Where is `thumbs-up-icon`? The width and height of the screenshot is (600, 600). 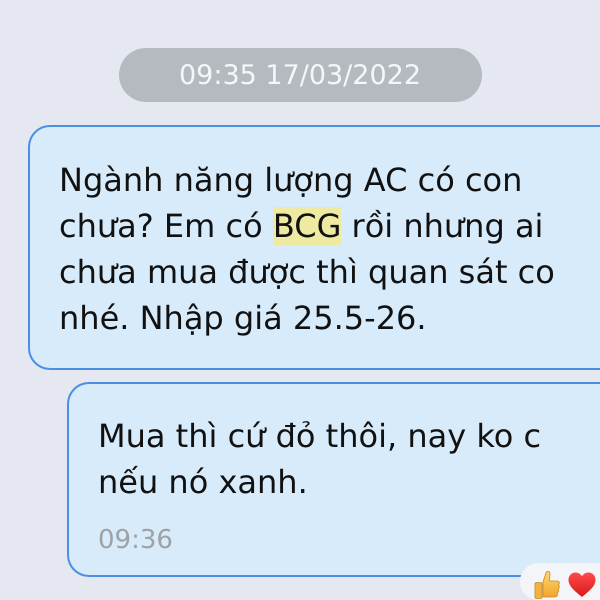
thumbs-up-icon is located at coordinates (547, 585).